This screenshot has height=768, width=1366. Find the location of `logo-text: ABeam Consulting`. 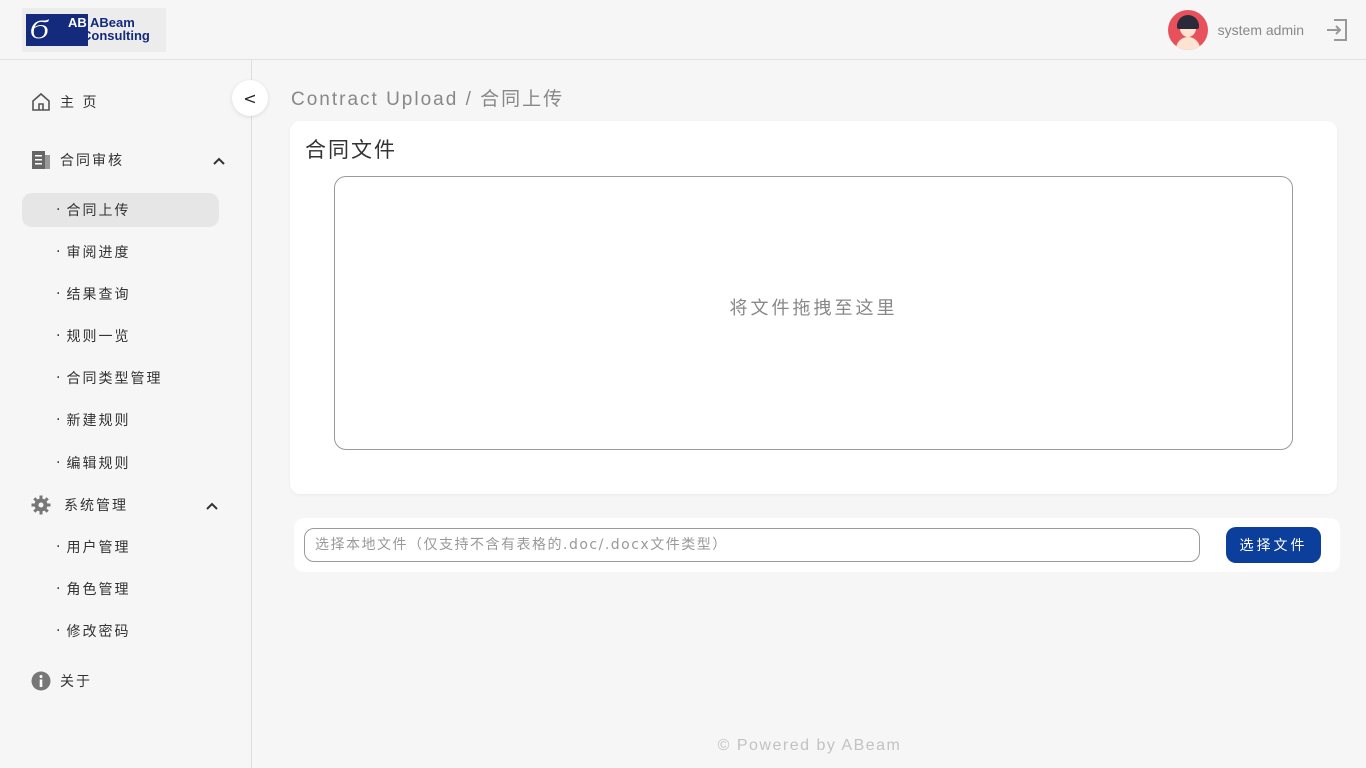

logo-text: ABeam Consulting is located at coordinates (116, 29).